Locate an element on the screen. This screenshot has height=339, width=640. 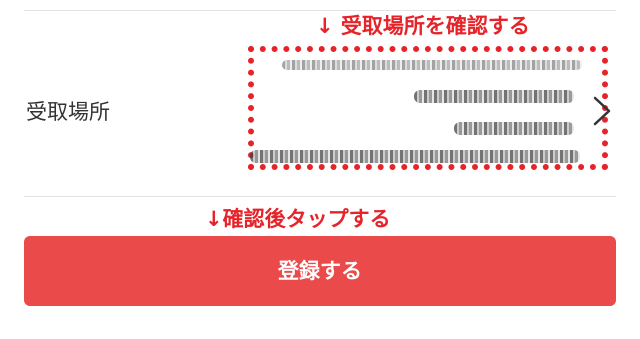
annotation-tap-after-confirm: ↓確認後タップする is located at coordinates (298, 219).